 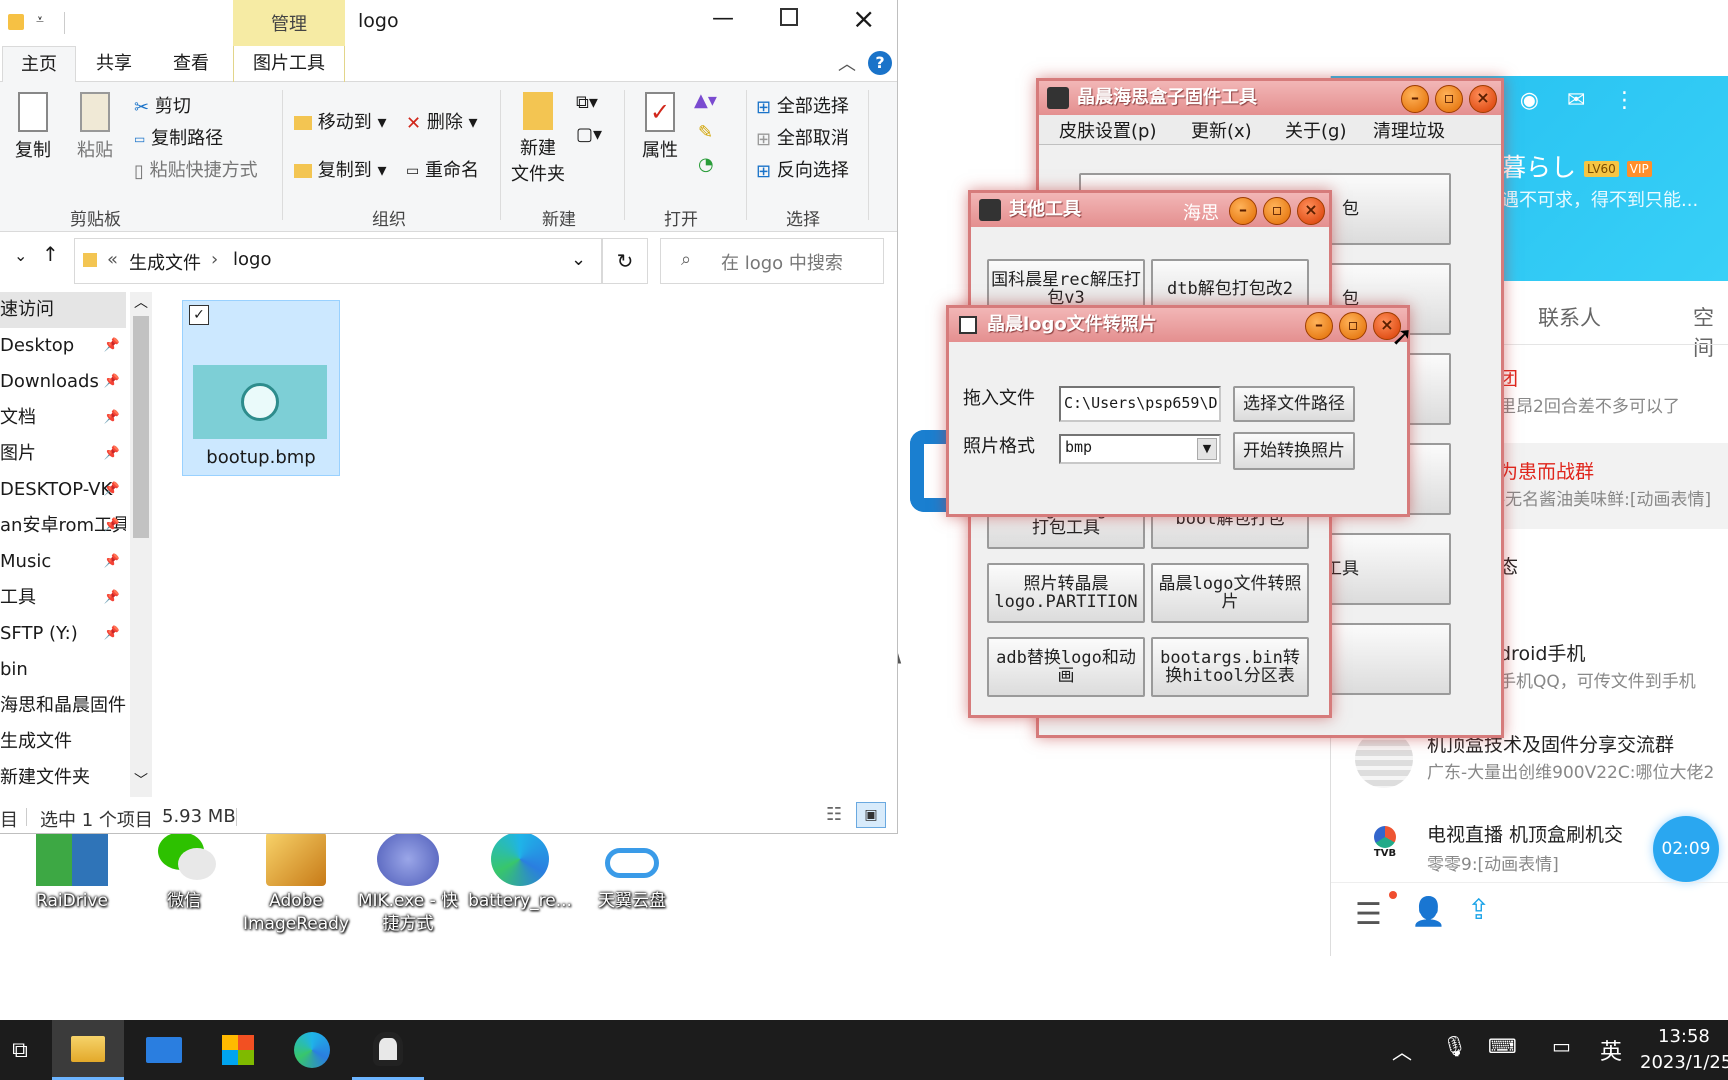 What do you see at coordinates (772, 261) in the screenshot?
I see `search-box: ⌕ 在 logo 中搜索` at bounding box center [772, 261].